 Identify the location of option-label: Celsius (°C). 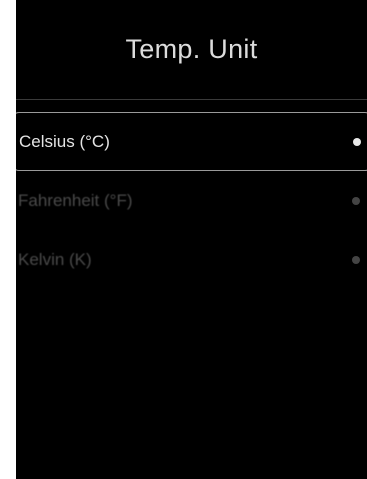
(64, 141).